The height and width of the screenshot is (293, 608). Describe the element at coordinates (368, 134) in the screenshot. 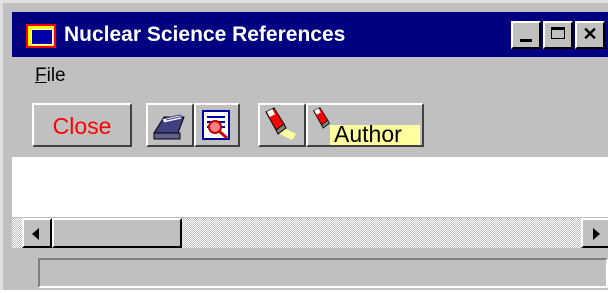

I see `author-button-label: Author` at that location.